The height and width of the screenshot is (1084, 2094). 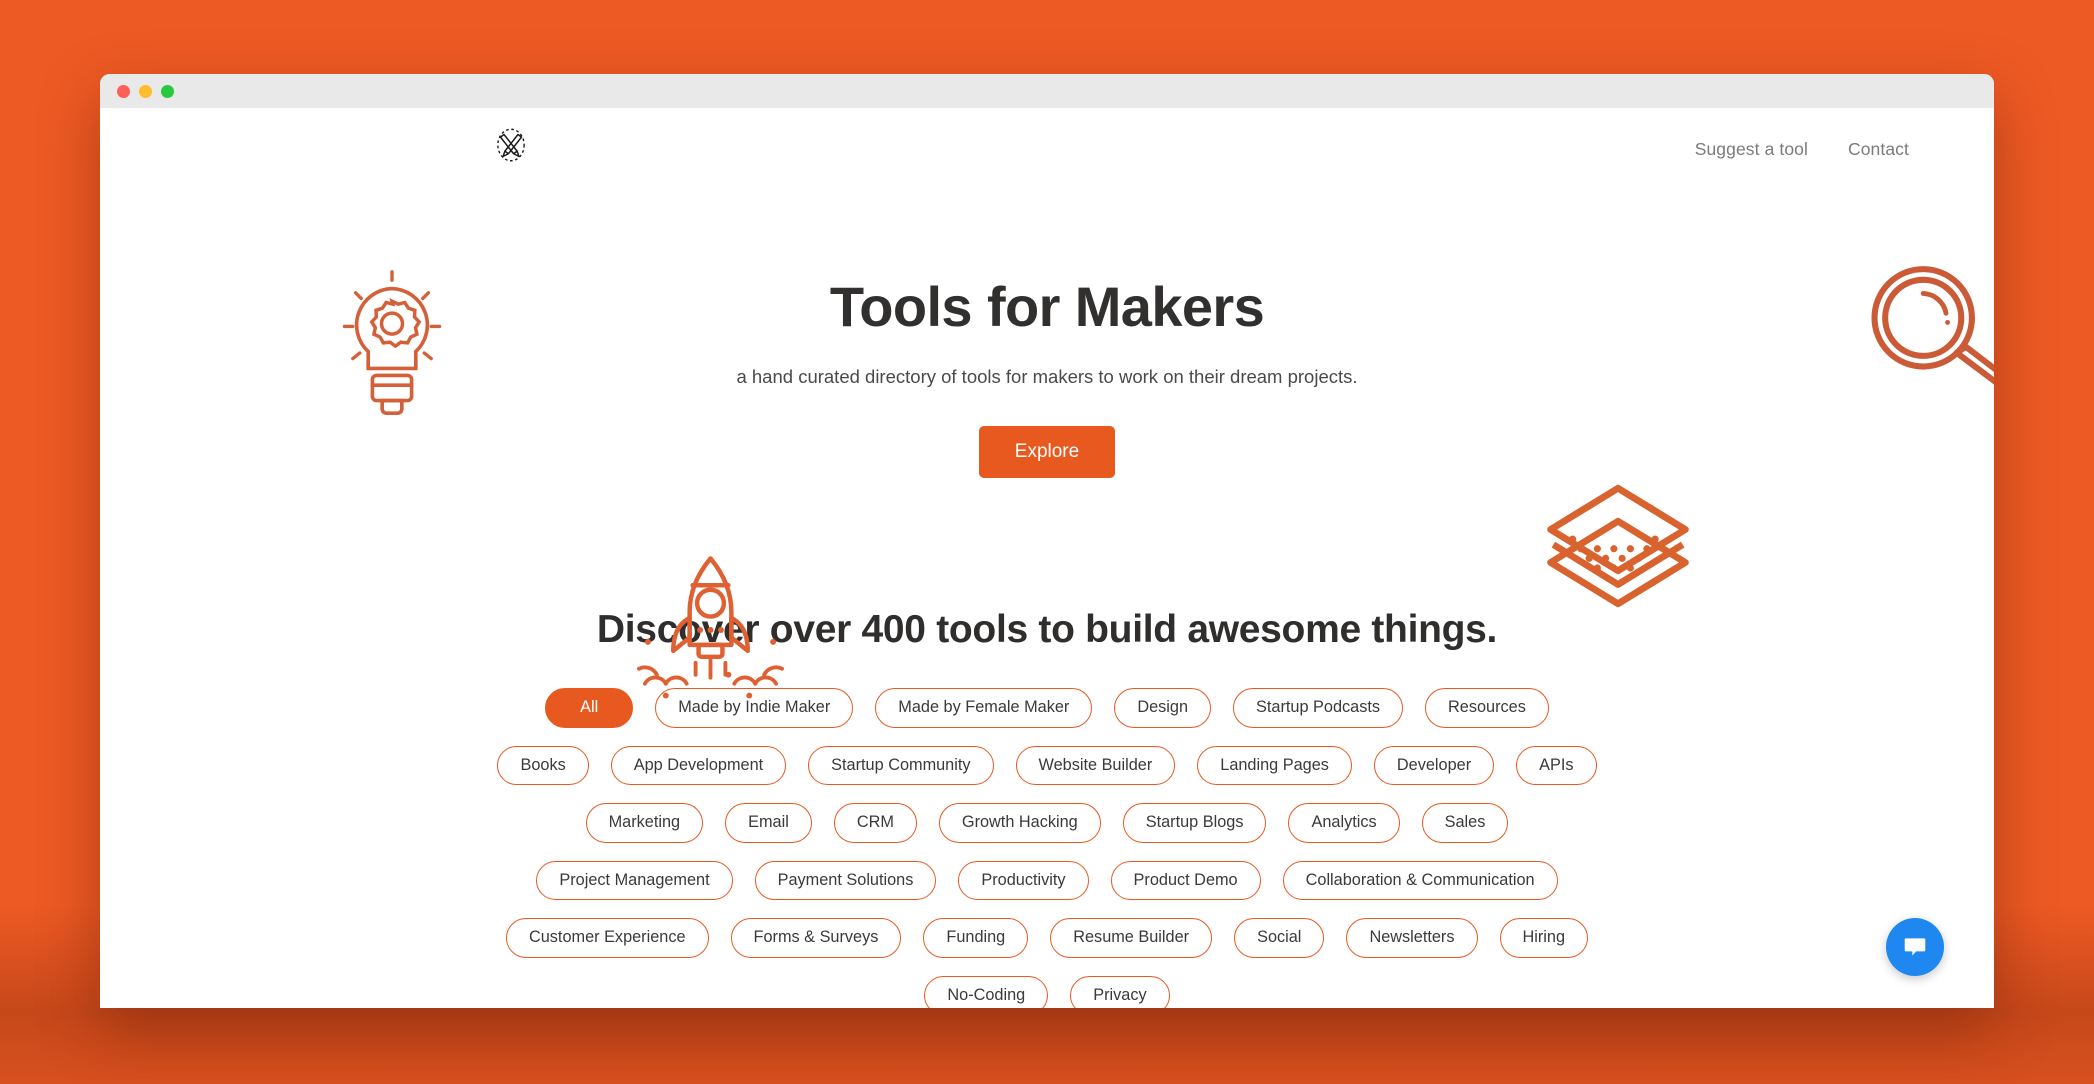 I want to click on window-maximize-button, so click(x=167, y=91).